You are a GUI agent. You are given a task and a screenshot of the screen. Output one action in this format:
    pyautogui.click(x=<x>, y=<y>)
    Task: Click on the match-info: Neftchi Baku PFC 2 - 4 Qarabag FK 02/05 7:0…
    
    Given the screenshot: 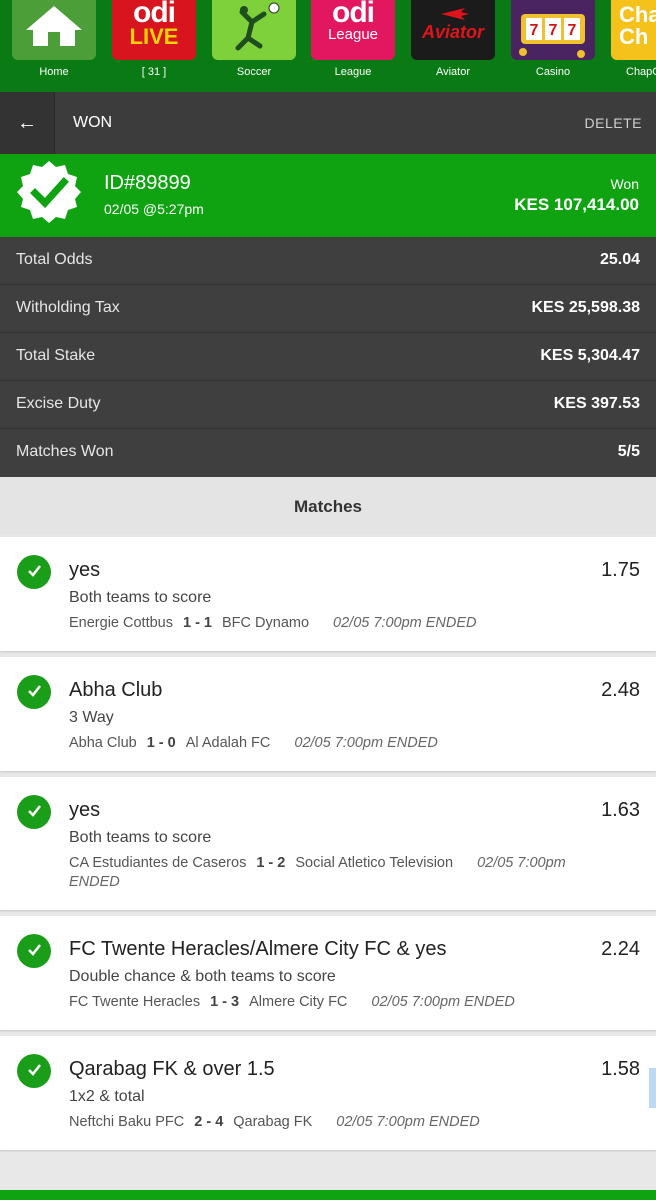 What is the action you would take?
    pyautogui.click(x=319, y=1122)
    